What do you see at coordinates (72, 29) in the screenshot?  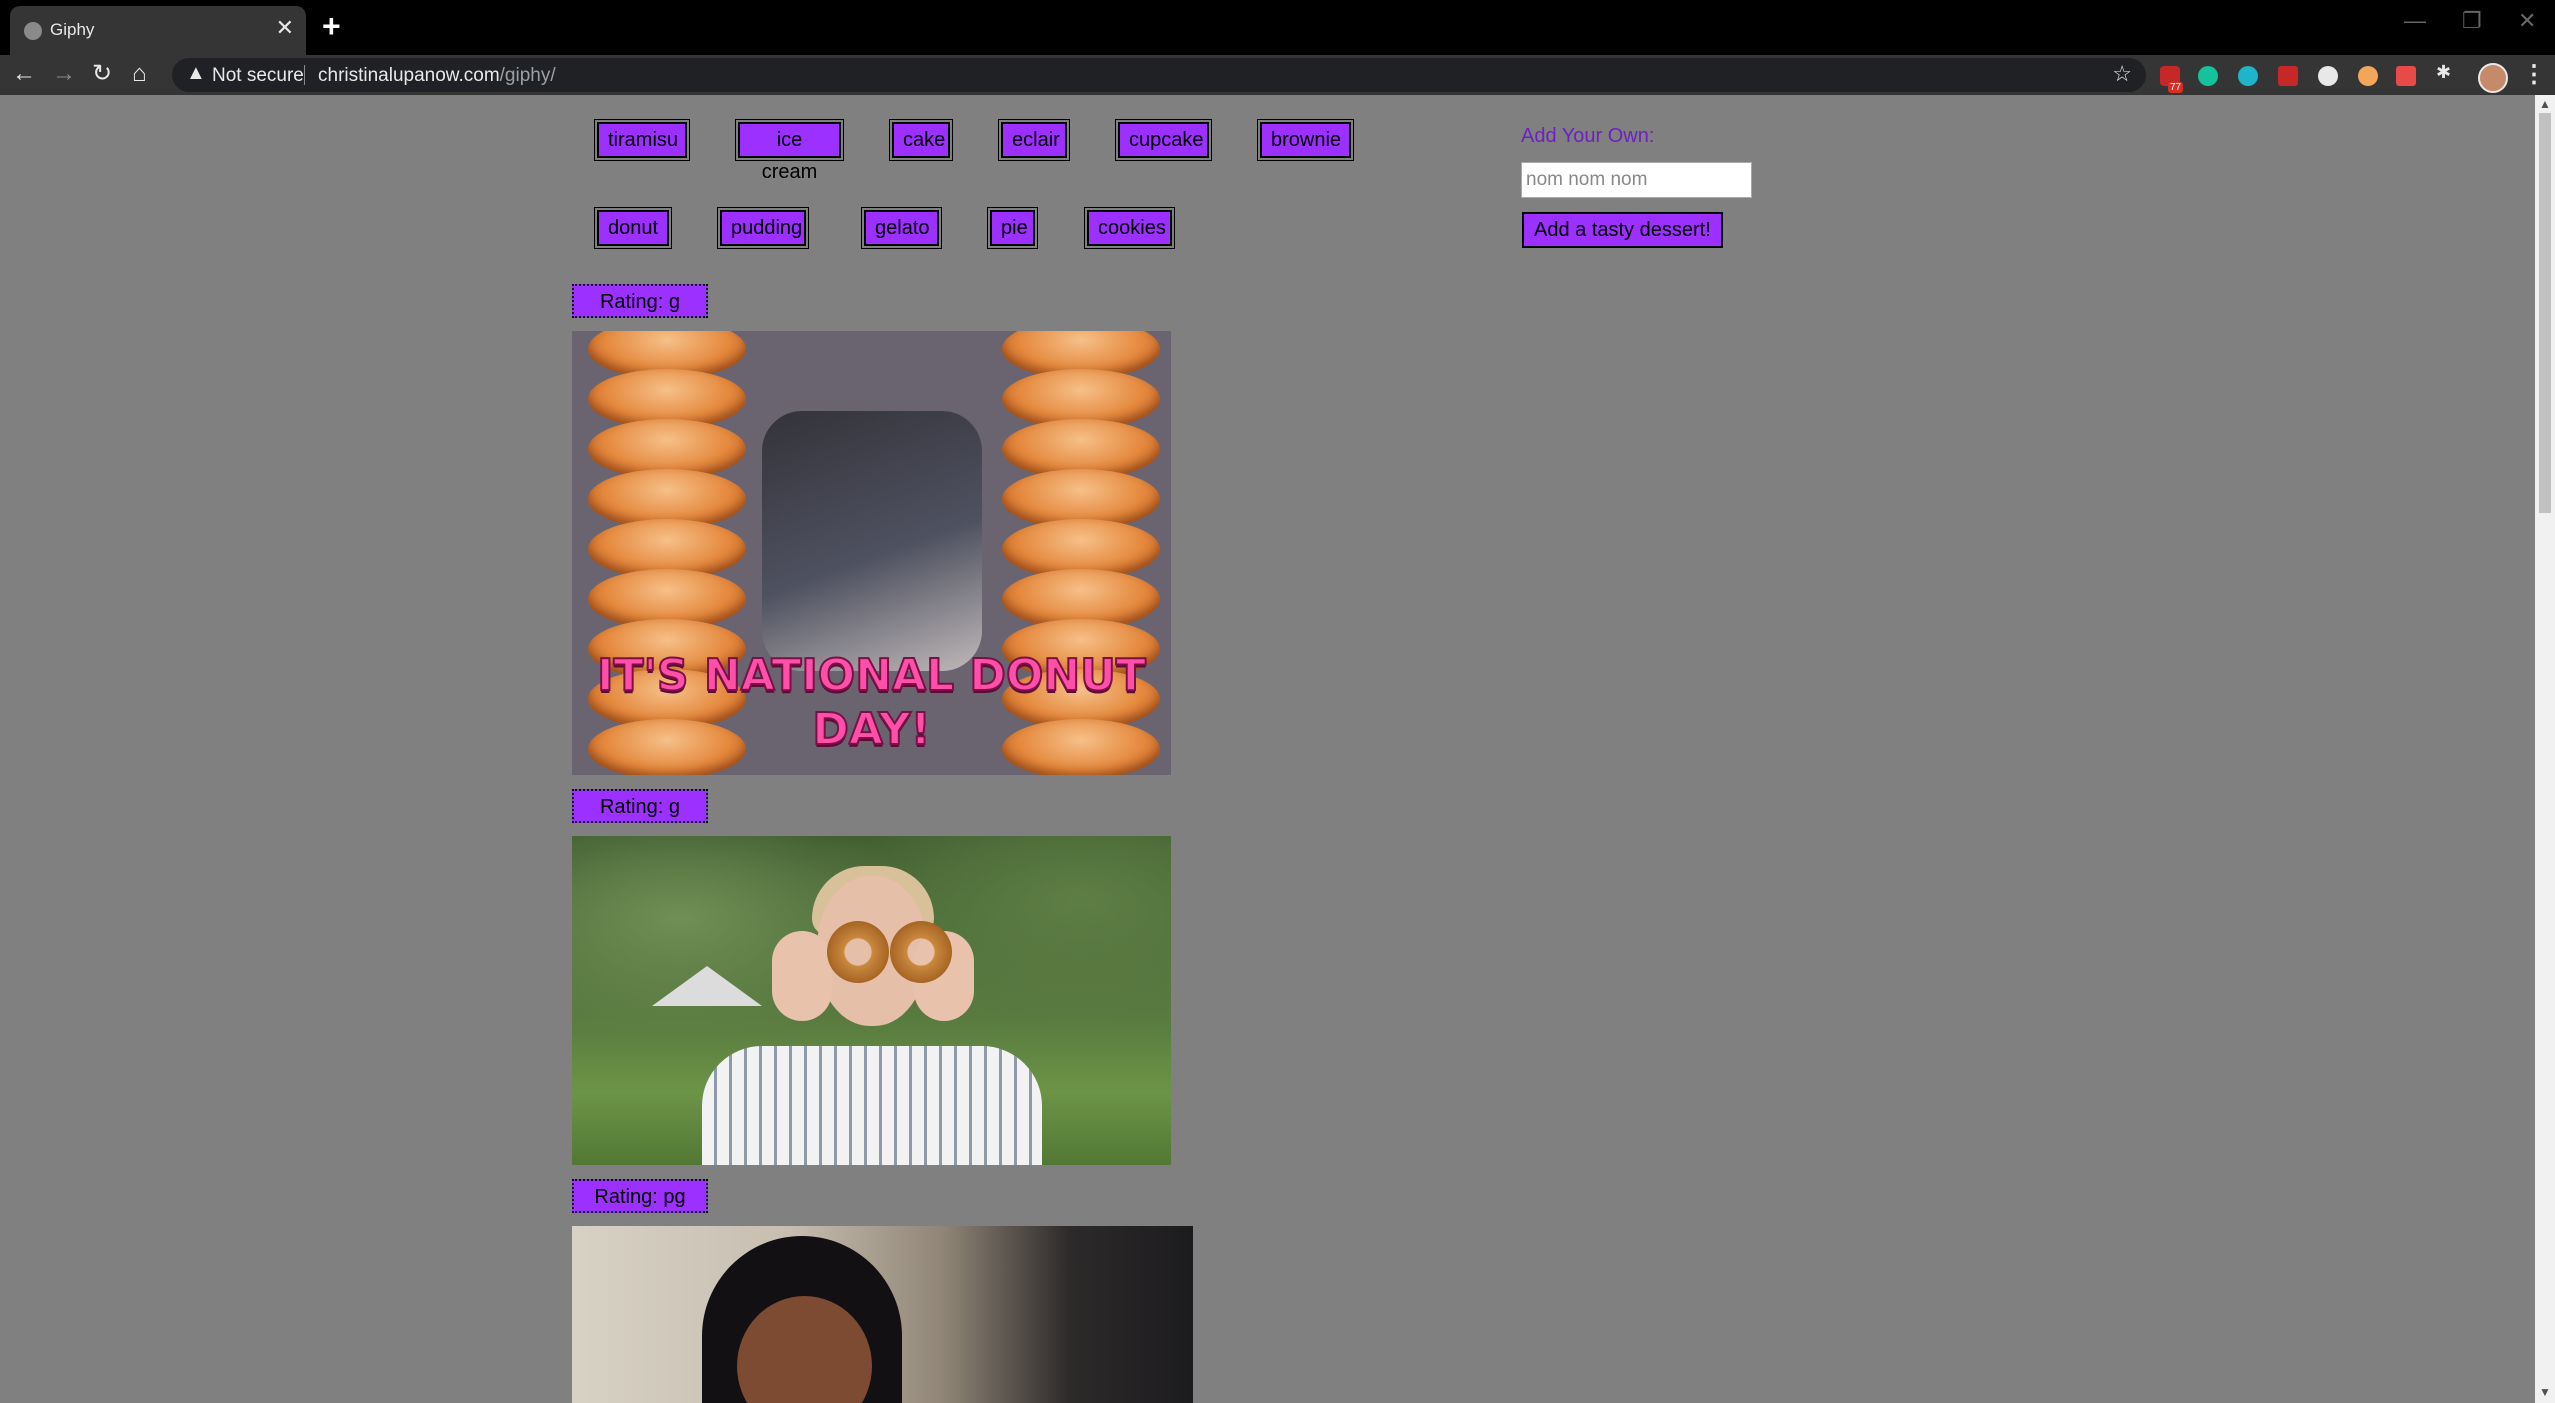 I see `tab-title: Giphy` at bounding box center [72, 29].